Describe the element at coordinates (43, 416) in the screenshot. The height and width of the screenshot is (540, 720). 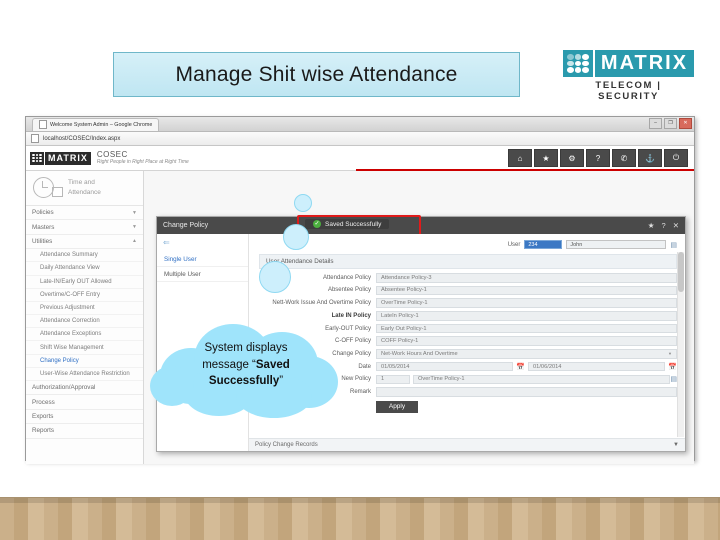
I see `sidebar-group-exports-label: Exports` at that location.